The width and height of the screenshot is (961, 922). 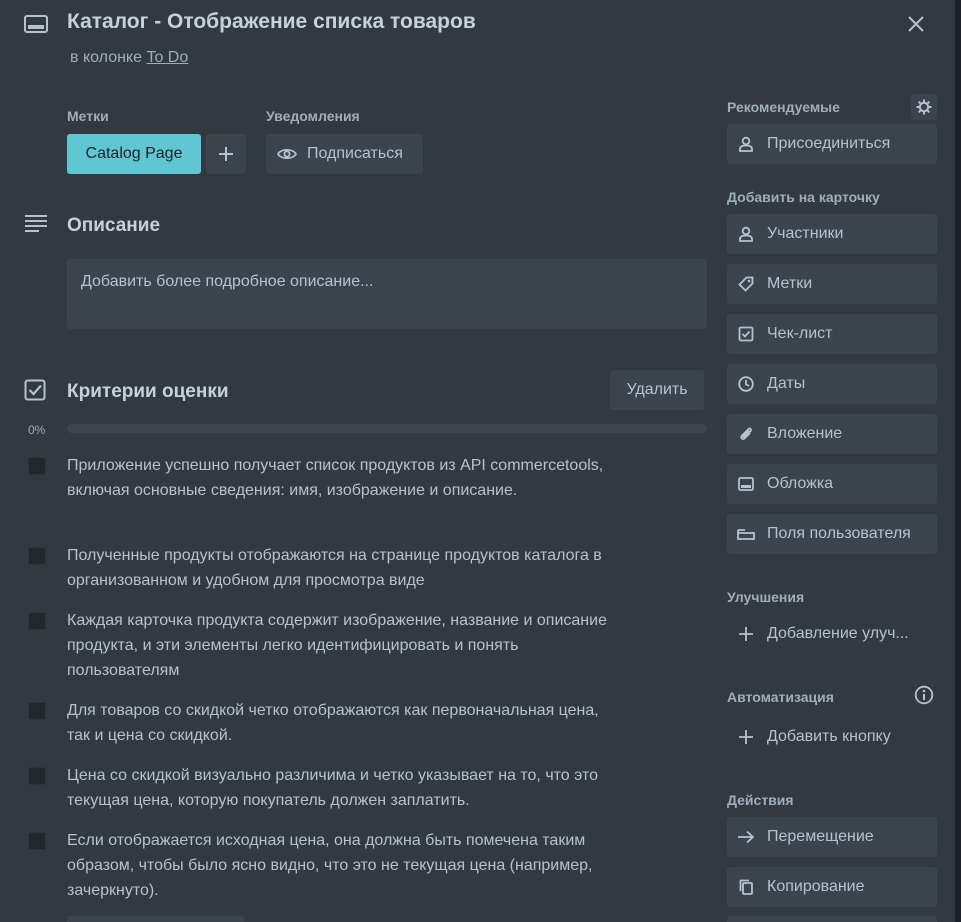 I want to click on attachment-button: Вложение, so click(x=832, y=434).